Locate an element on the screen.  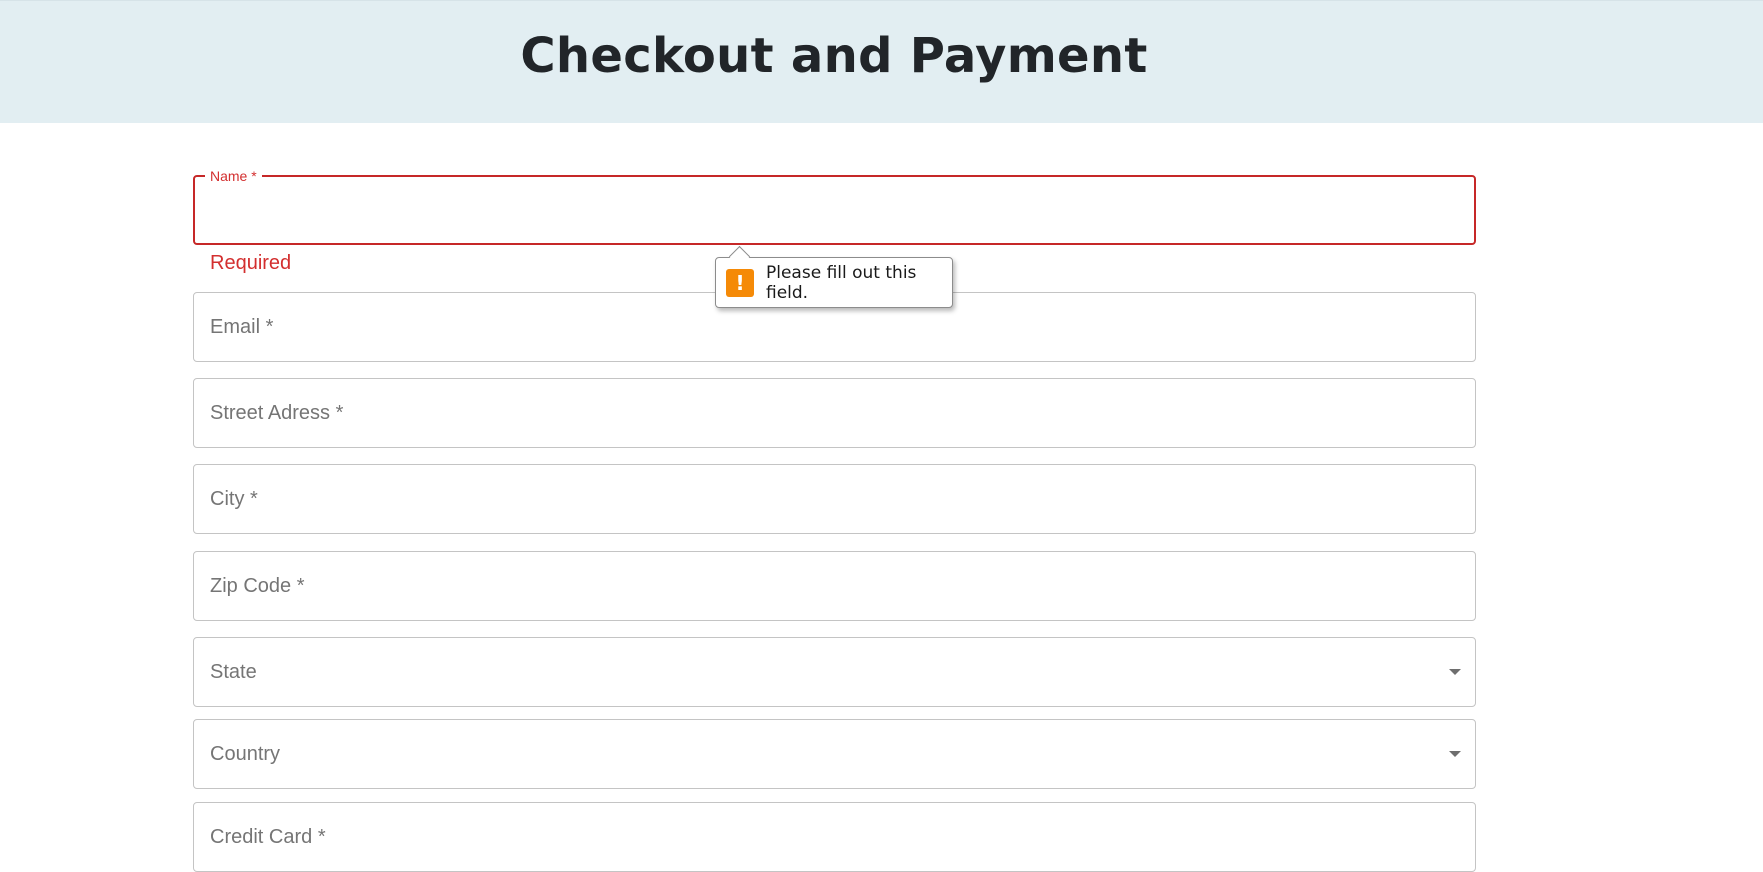
page-title: Checkout and Payment is located at coordinates (834, 56).